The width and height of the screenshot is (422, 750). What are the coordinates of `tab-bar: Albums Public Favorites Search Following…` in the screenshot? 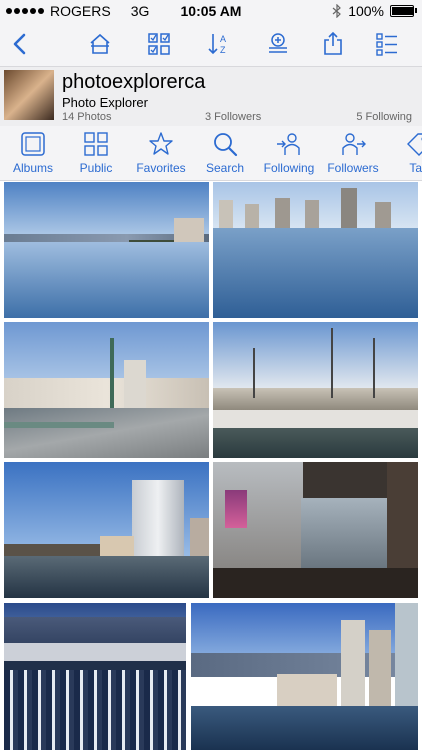 It's located at (211, 153).